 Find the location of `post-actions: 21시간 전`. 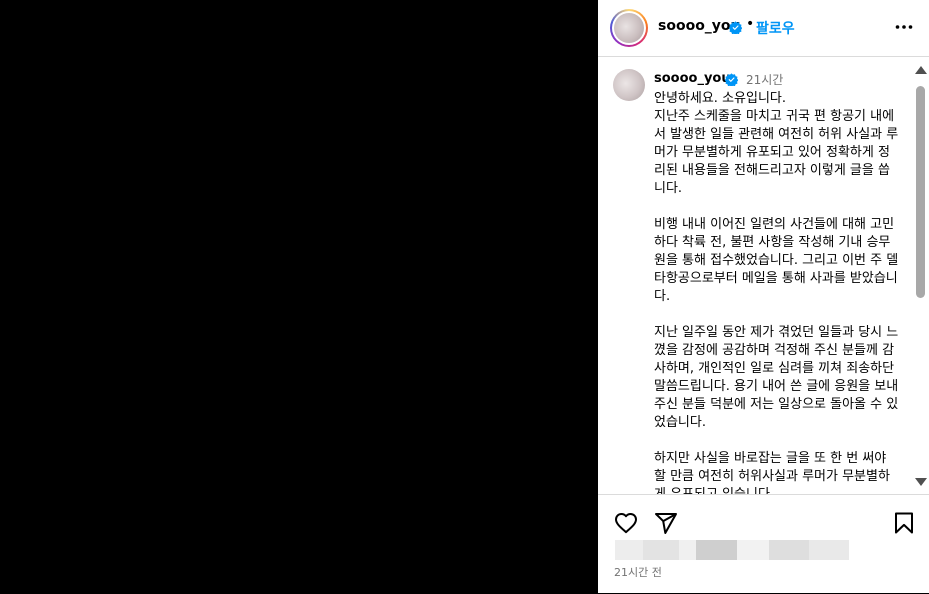

post-actions: 21시간 전 is located at coordinates (763, 544).